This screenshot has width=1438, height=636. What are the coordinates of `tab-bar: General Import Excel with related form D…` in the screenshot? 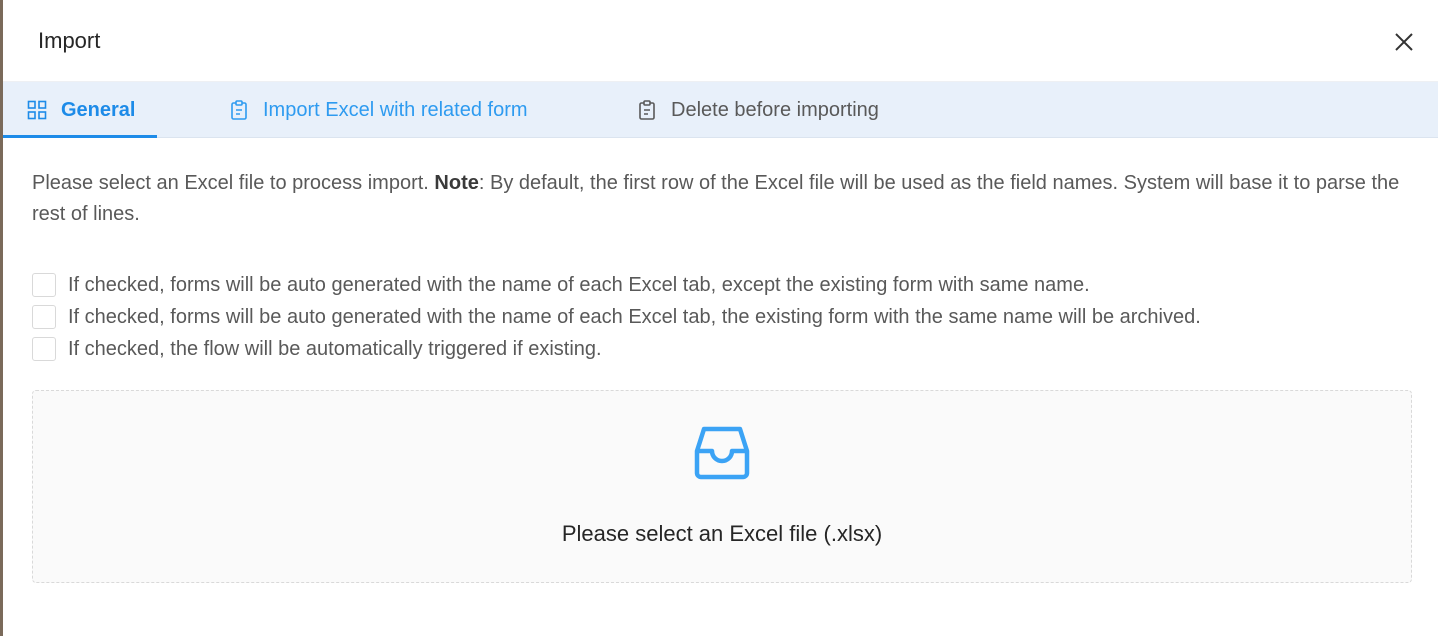 It's located at (720, 110).